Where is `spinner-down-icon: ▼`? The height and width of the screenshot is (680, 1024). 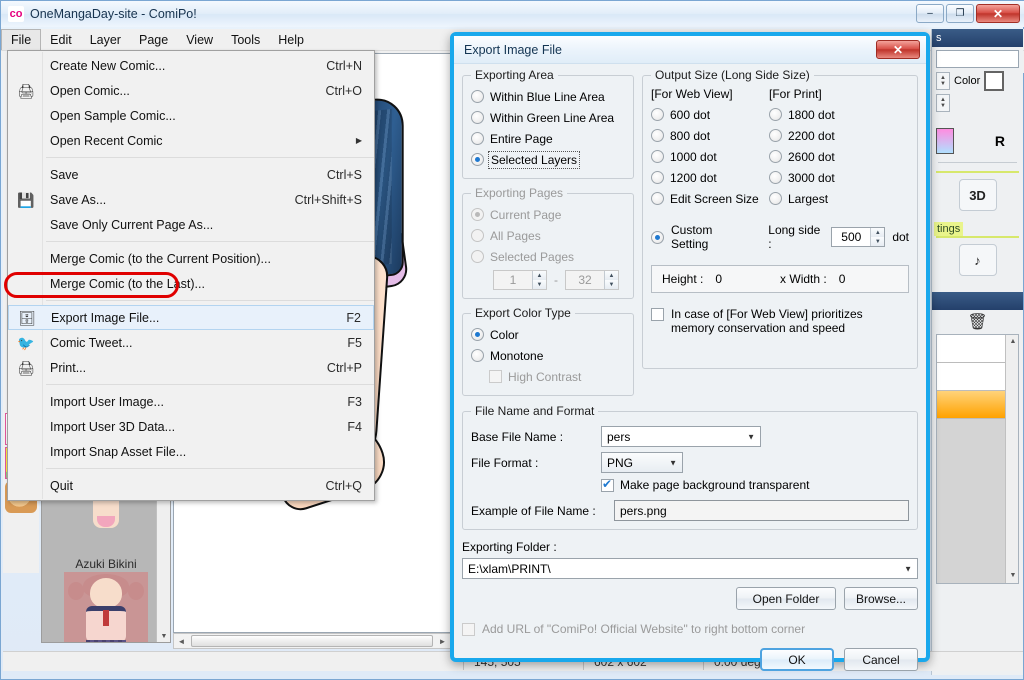
spinner-down-icon: ▼ is located at coordinates (878, 241).